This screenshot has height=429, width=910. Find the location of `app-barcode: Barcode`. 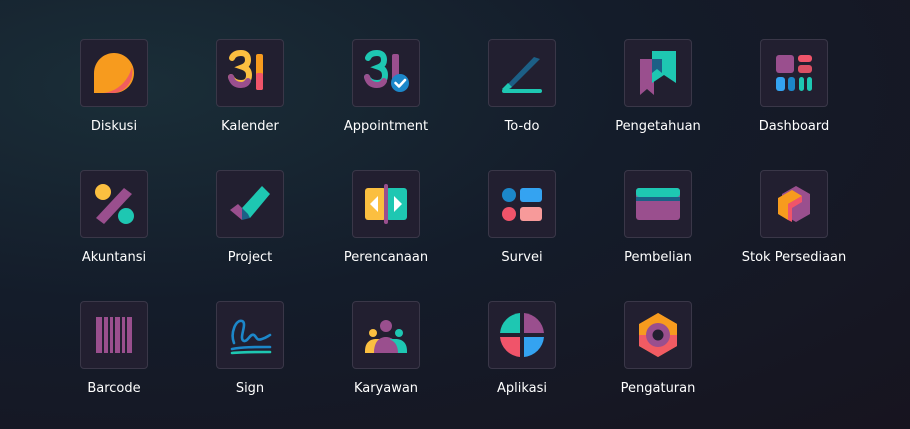

app-barcode: Barcode is located at coordinates (114, 355).